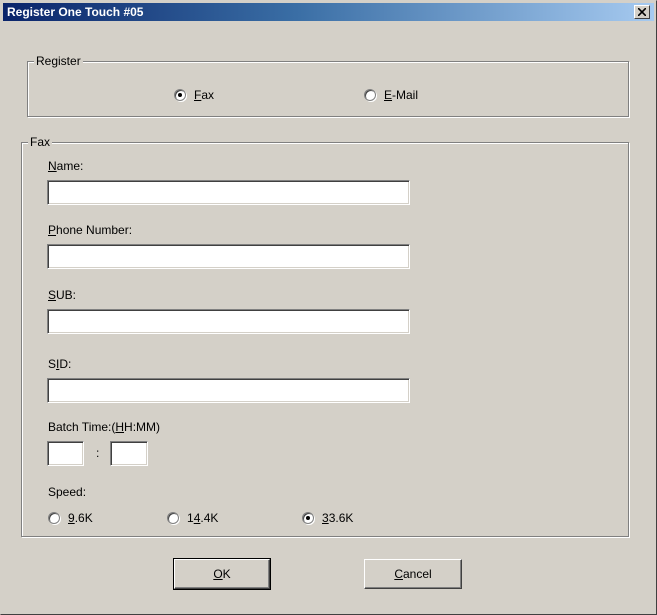 Image resolution: width=657 pixels, height=615 pixels. What do you see at coordinates (129, 453) in the screenshot?
I see `batch-time-minutes-input` at bounding box center [129, 453].